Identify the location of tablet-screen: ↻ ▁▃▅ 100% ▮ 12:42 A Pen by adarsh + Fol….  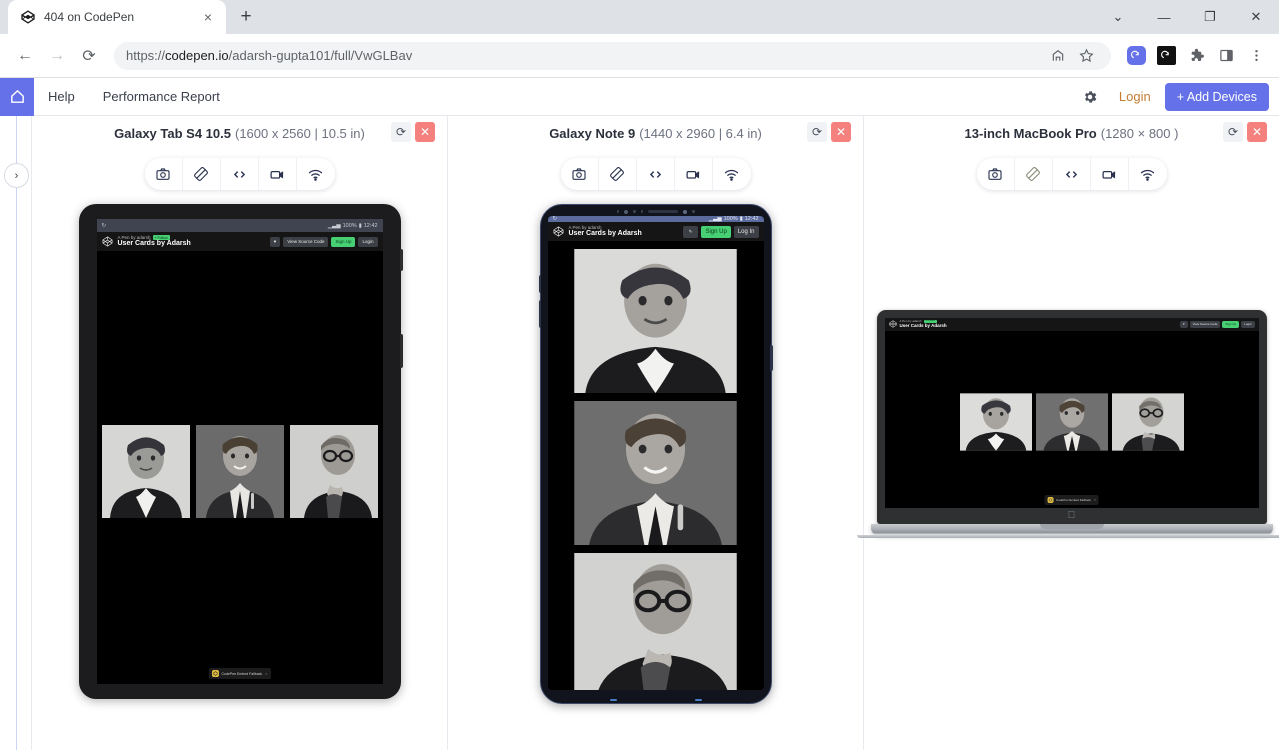
(239, 451).